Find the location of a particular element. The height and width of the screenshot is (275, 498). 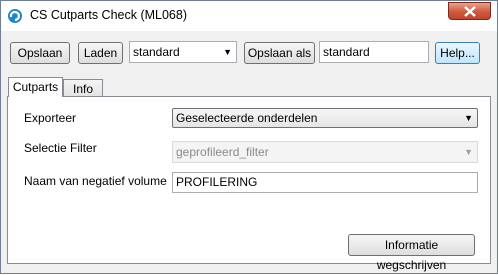

export-dropdown: Geselecteerde onderdelen ▼ is located at coordinates (325, 118).